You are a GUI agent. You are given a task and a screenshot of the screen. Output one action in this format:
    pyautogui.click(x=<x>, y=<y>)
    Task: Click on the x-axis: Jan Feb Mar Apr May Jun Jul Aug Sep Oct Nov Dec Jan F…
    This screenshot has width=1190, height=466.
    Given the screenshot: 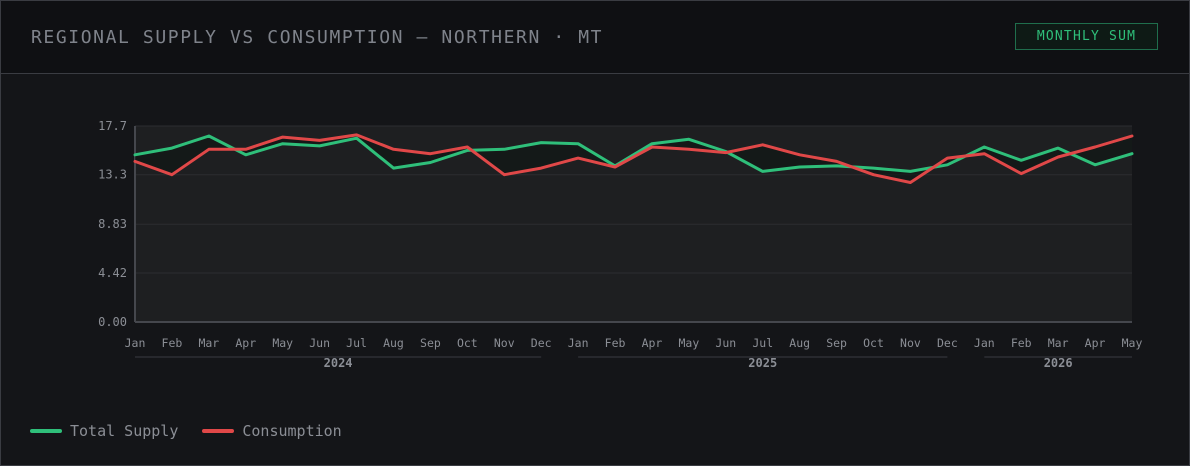 What is the action you would take?
    pyautogui.click(x=634, y=343)
    